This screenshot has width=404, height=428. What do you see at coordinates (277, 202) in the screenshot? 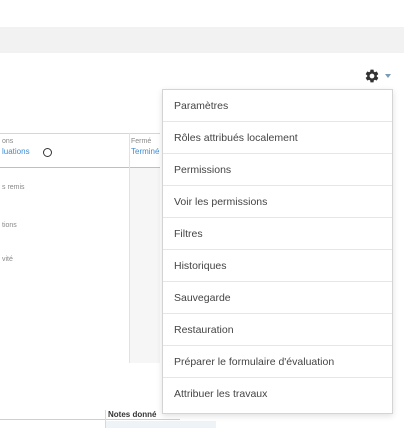
I see `menu-item-view-permissions: Voir les permissions` at bounding box center [277, 202].